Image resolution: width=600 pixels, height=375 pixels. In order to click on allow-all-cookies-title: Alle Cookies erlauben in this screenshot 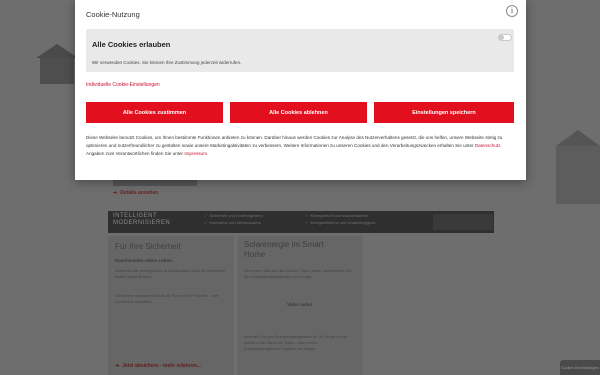, I will do `click(131, 44)`.